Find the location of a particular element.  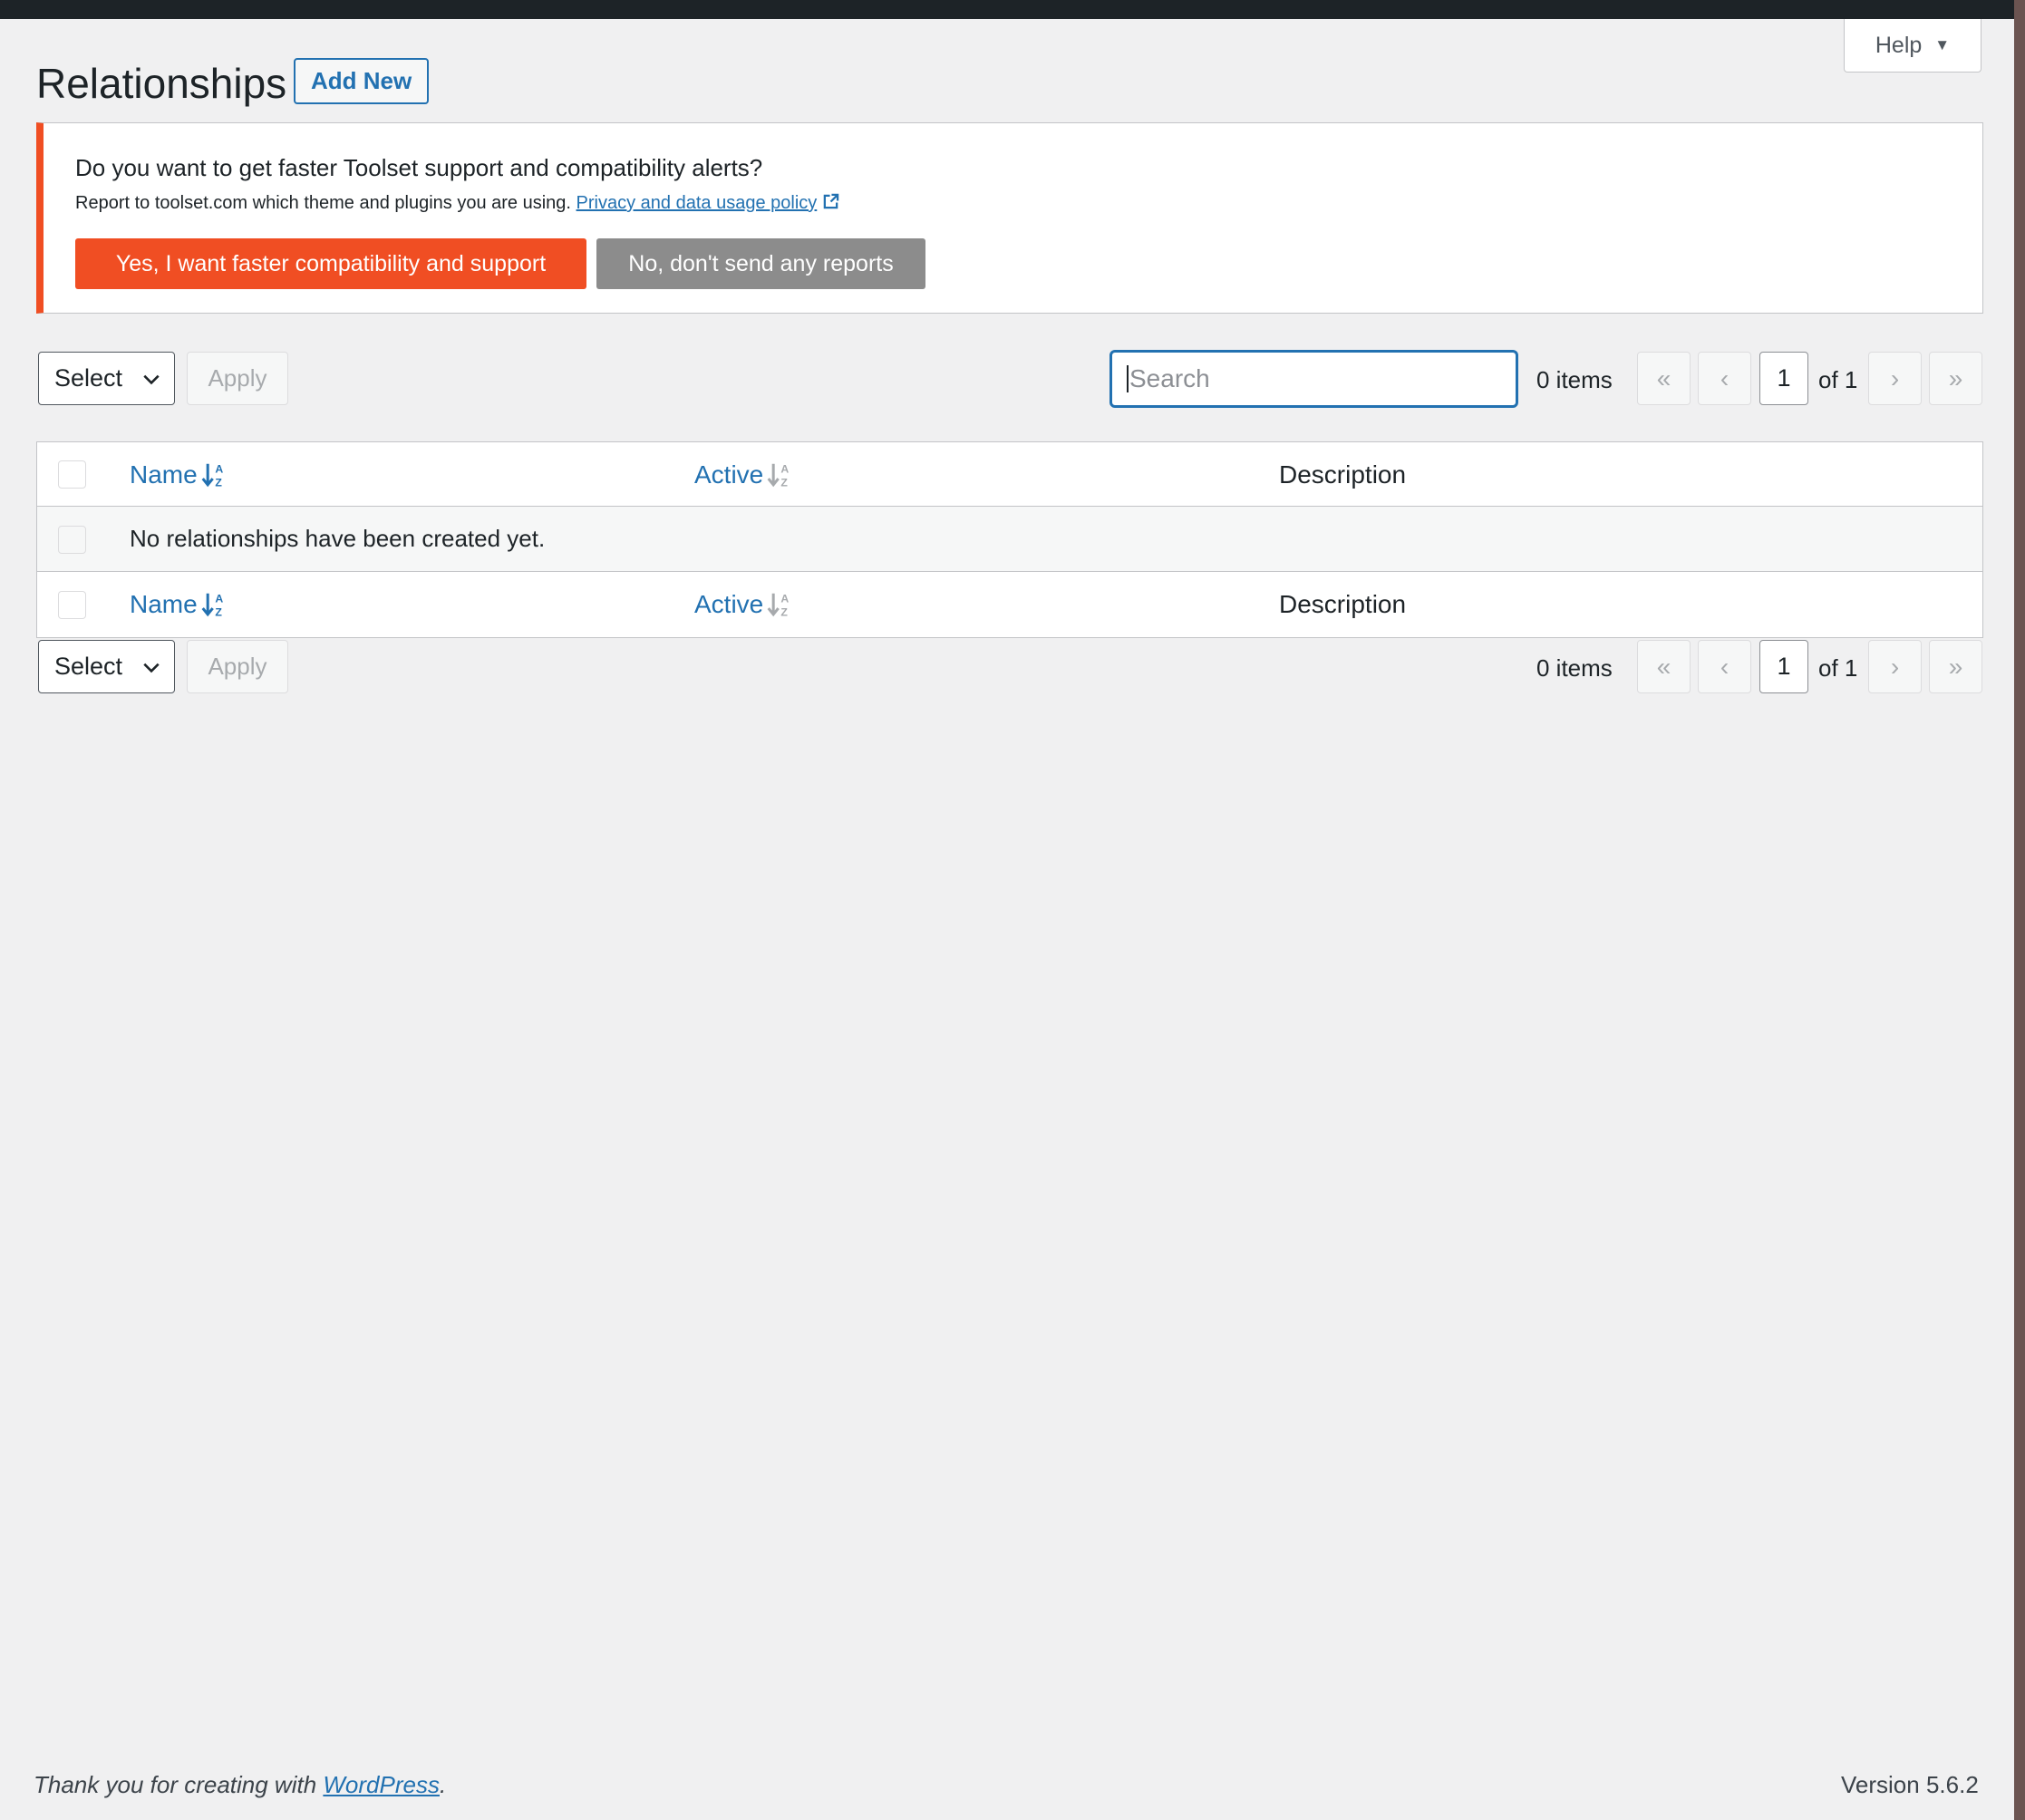

window-edge is located at coordinates (2019, 910).